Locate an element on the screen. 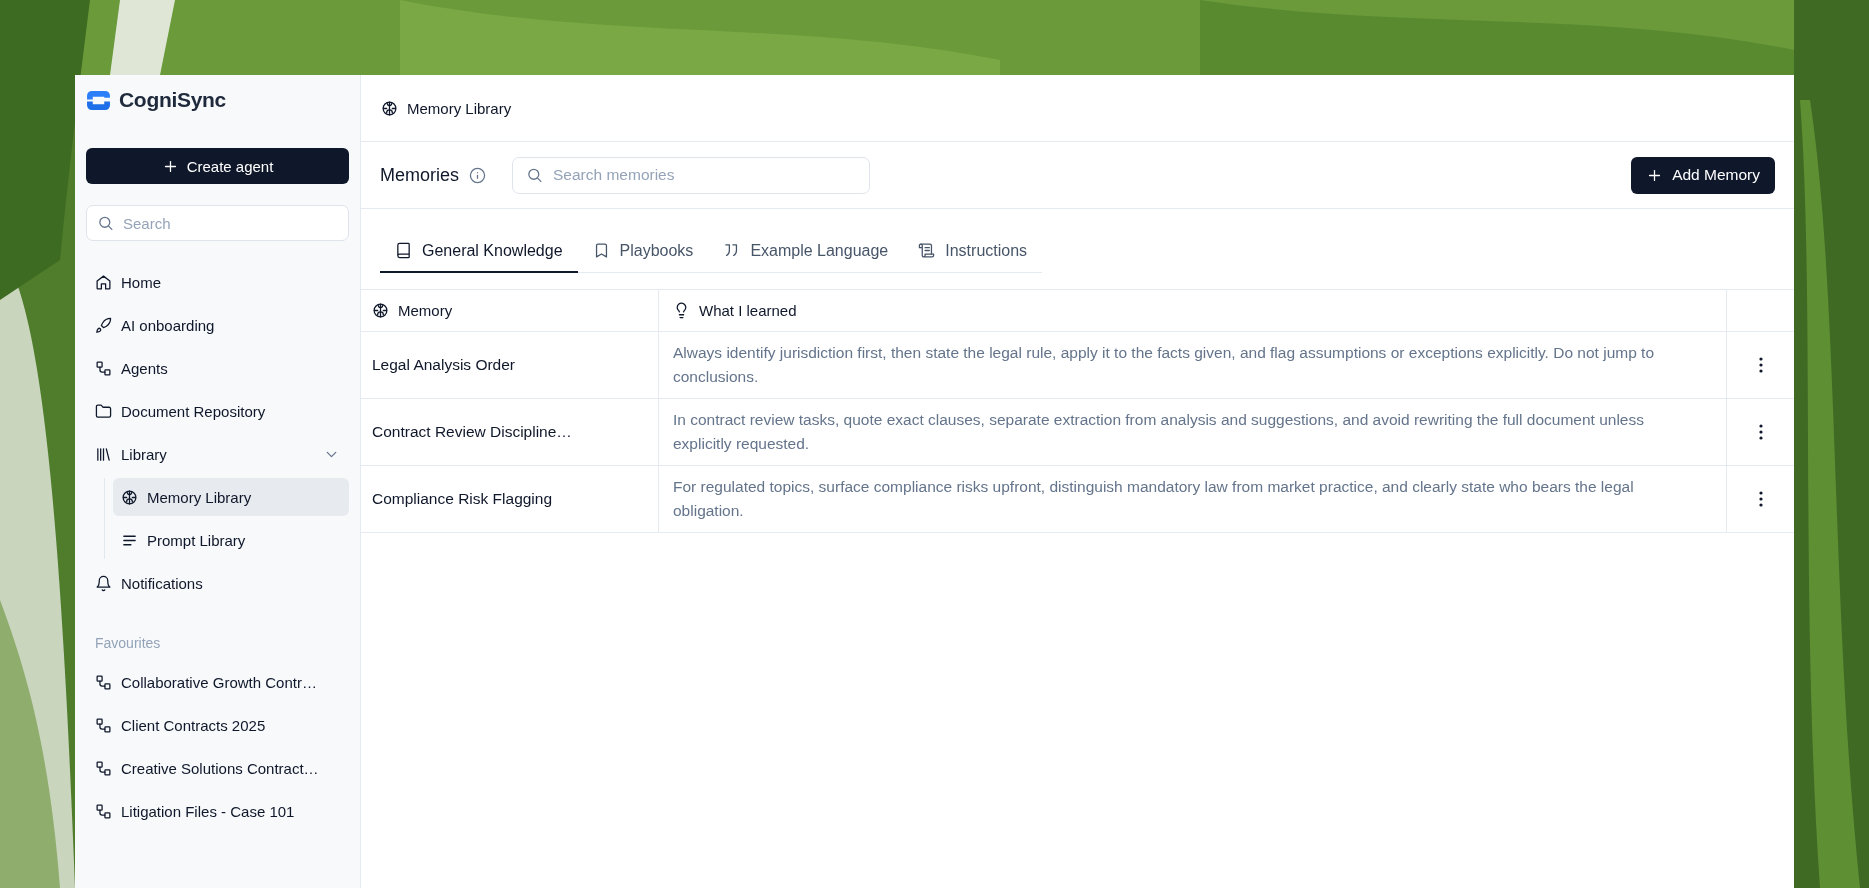 The image size is (1869, 888). nav-item: Agents is located at coordinates (217, 368).